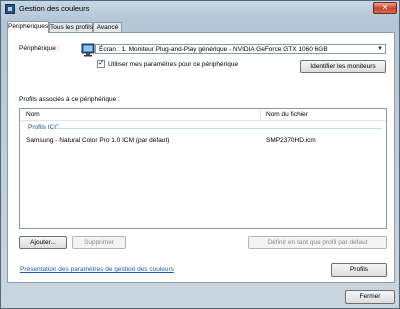 The image size is (400, 309). What do you see at coordinates (99, 242) in the screenshot?
I see `remove-button: Supprimer` at bounding box center [99, 242].